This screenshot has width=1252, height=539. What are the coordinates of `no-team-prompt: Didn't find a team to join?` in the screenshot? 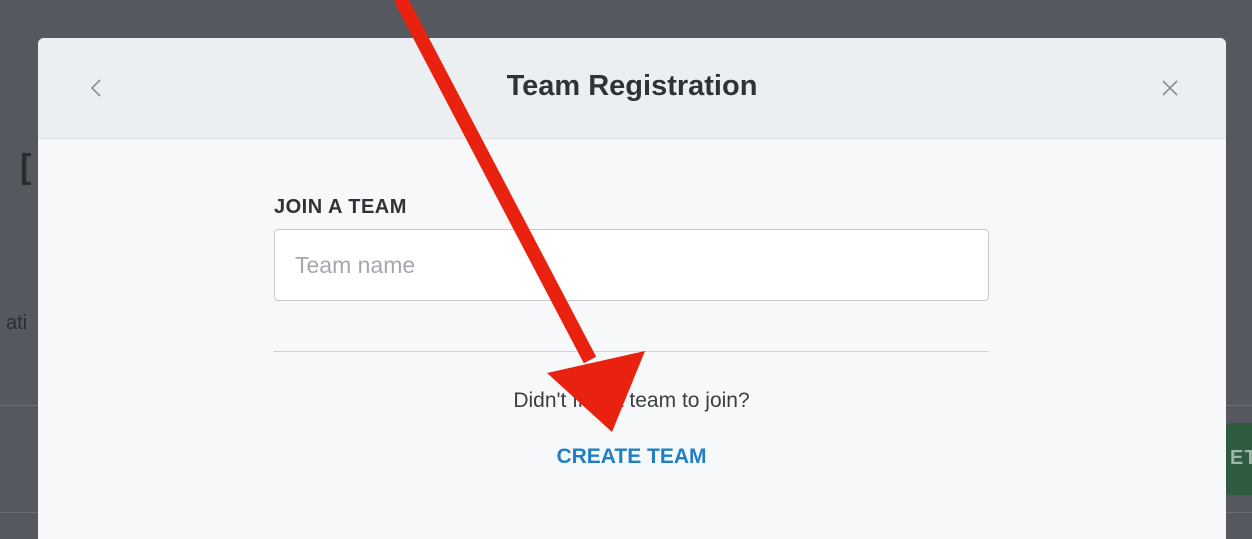 It's located at (631, 400).